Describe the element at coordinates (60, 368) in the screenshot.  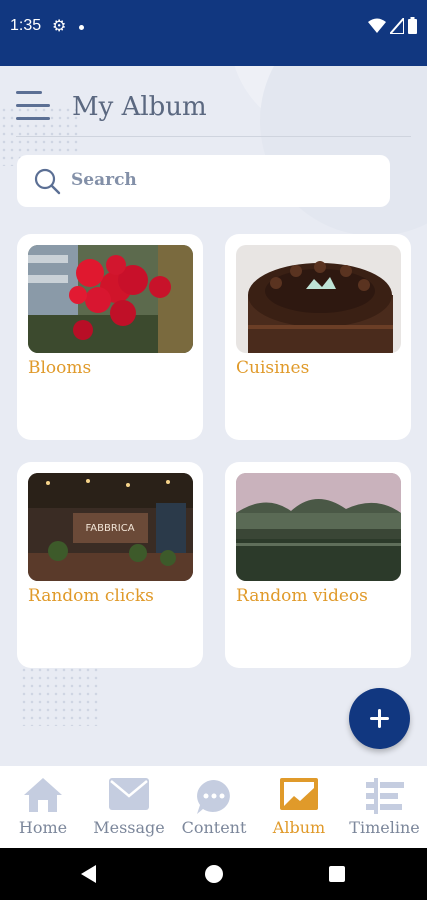
I see `album-label: Blooms` at that location.